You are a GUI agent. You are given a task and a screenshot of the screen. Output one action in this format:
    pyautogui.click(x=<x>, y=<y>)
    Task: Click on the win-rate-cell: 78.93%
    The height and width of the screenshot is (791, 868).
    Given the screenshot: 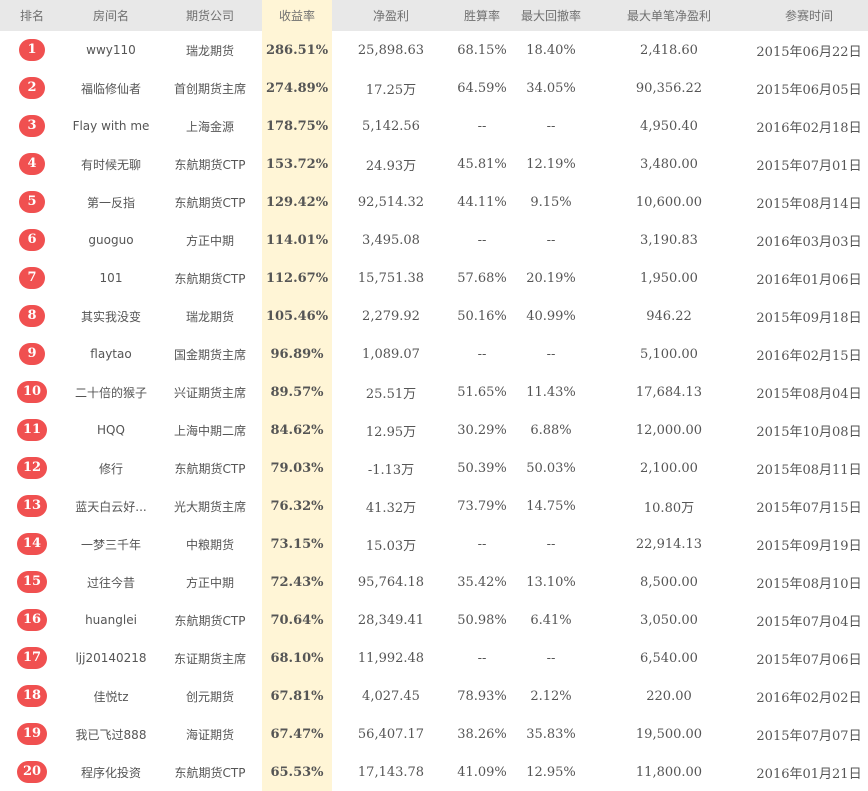 What is the action you would take?
    pyautogui.click(x=482, y=696)
    